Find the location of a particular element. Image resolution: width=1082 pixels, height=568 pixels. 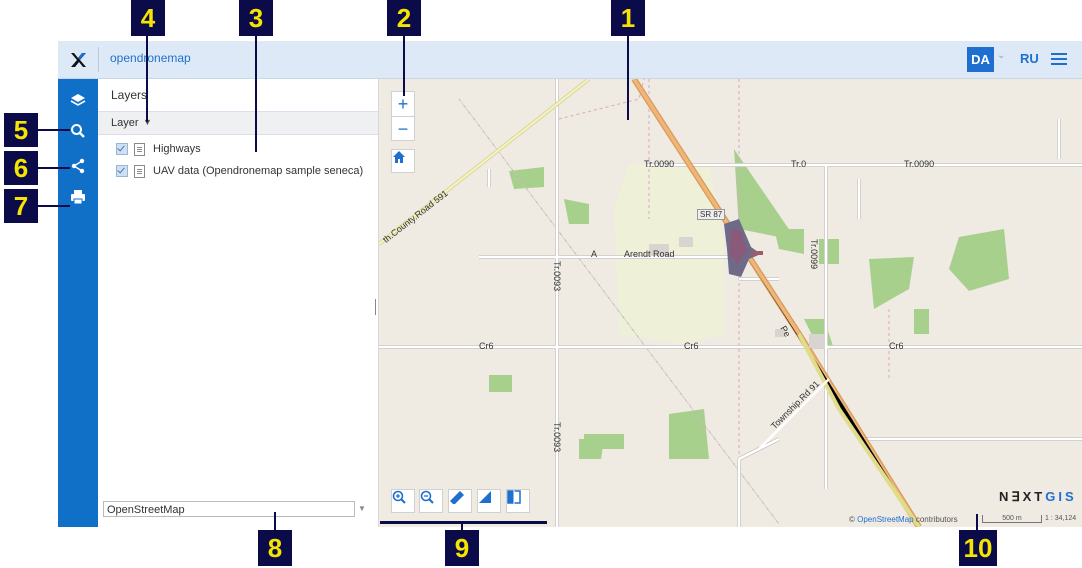

layers-icon is located at coordinates (78, 100).